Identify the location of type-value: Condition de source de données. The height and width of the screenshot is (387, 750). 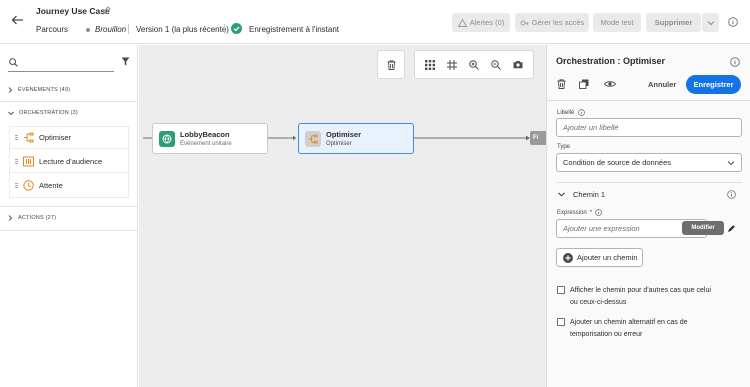
(617, 162).